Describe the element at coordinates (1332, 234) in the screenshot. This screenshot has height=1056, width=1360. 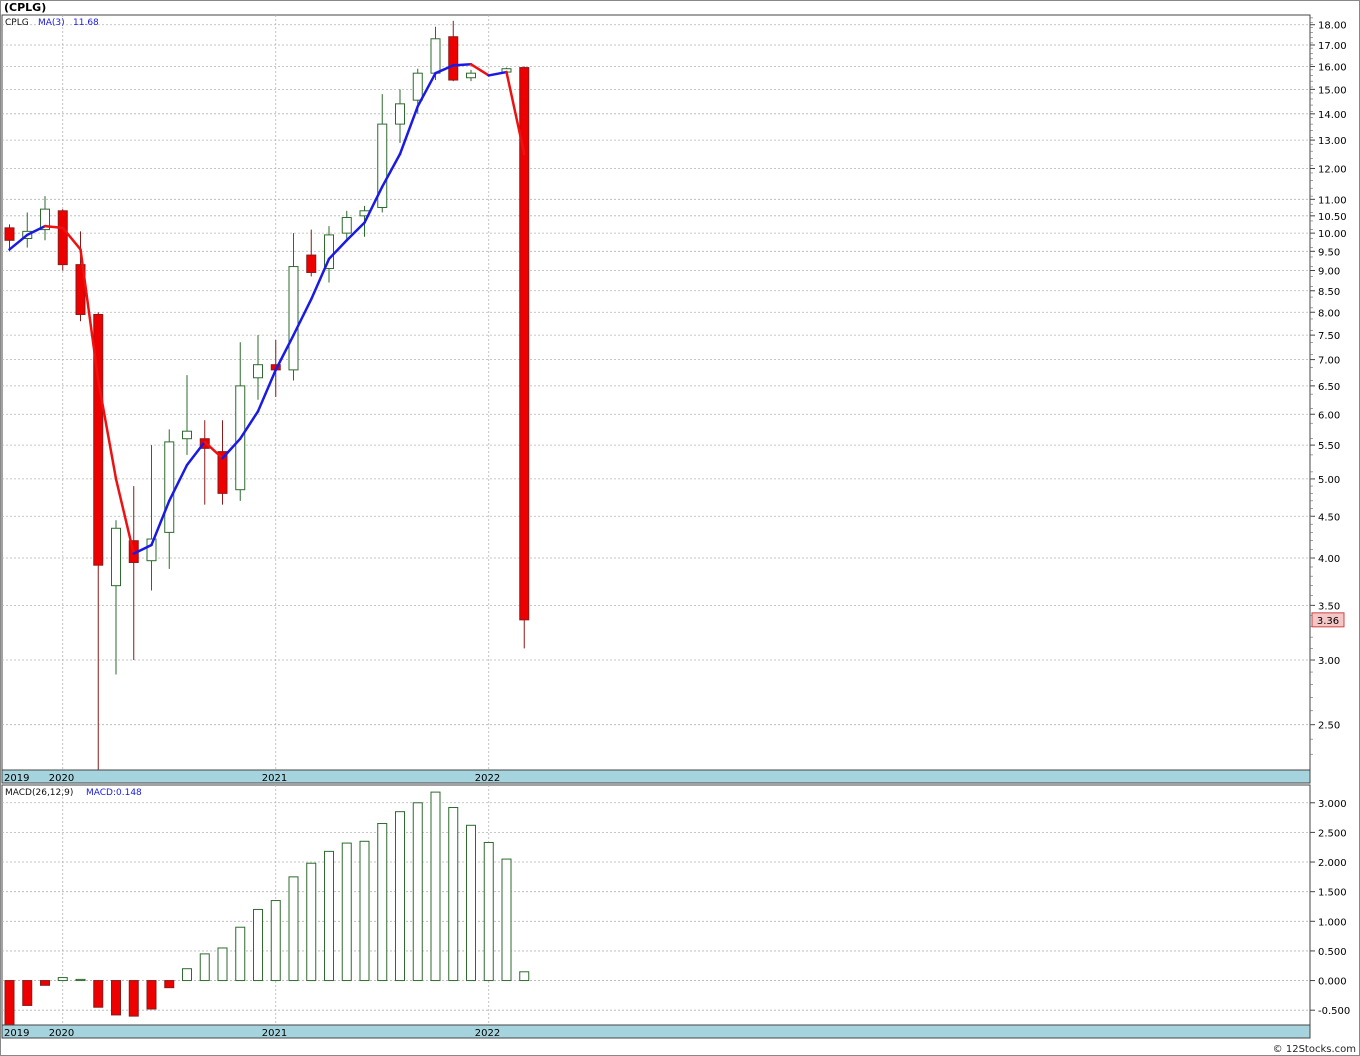
I see `price-tick-label: 10.00` at that location.